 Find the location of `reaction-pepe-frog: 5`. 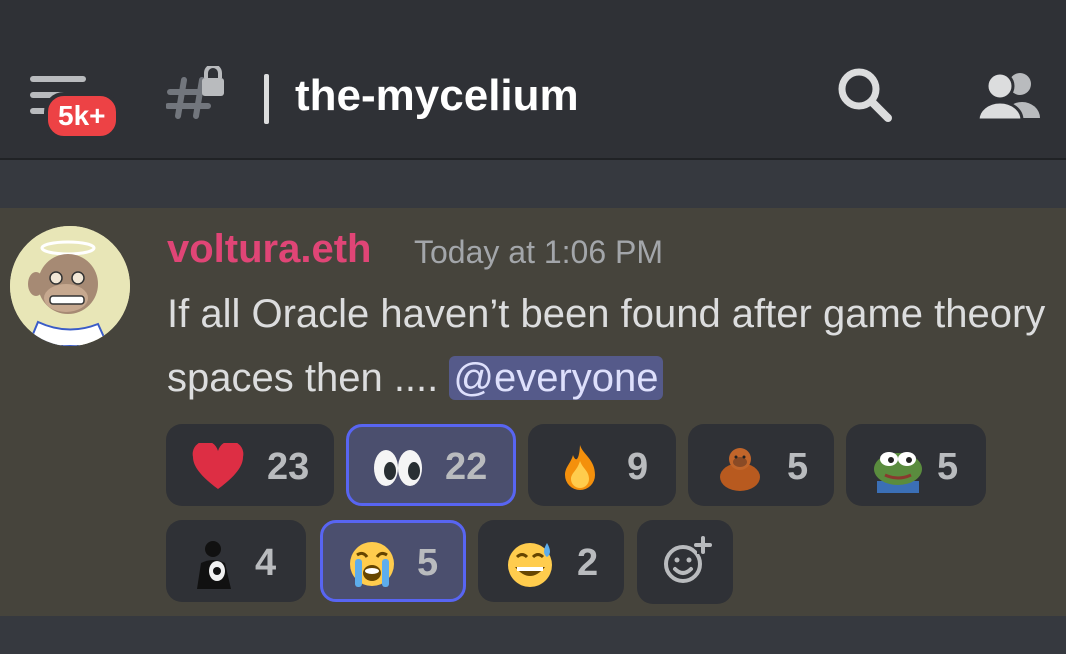

reaction-pepe-frog: 5 is located at coordinates (916, 465).